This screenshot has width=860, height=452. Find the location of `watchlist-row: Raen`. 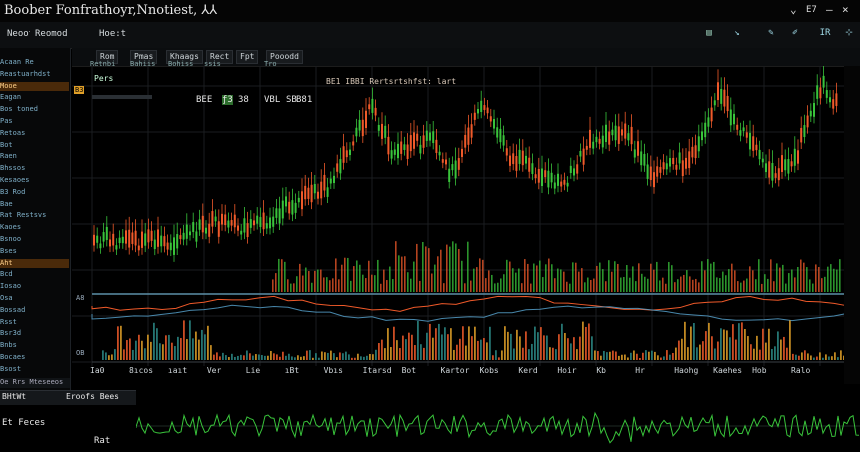

watchlist-row: Raen is located at coordinates (34, 156).